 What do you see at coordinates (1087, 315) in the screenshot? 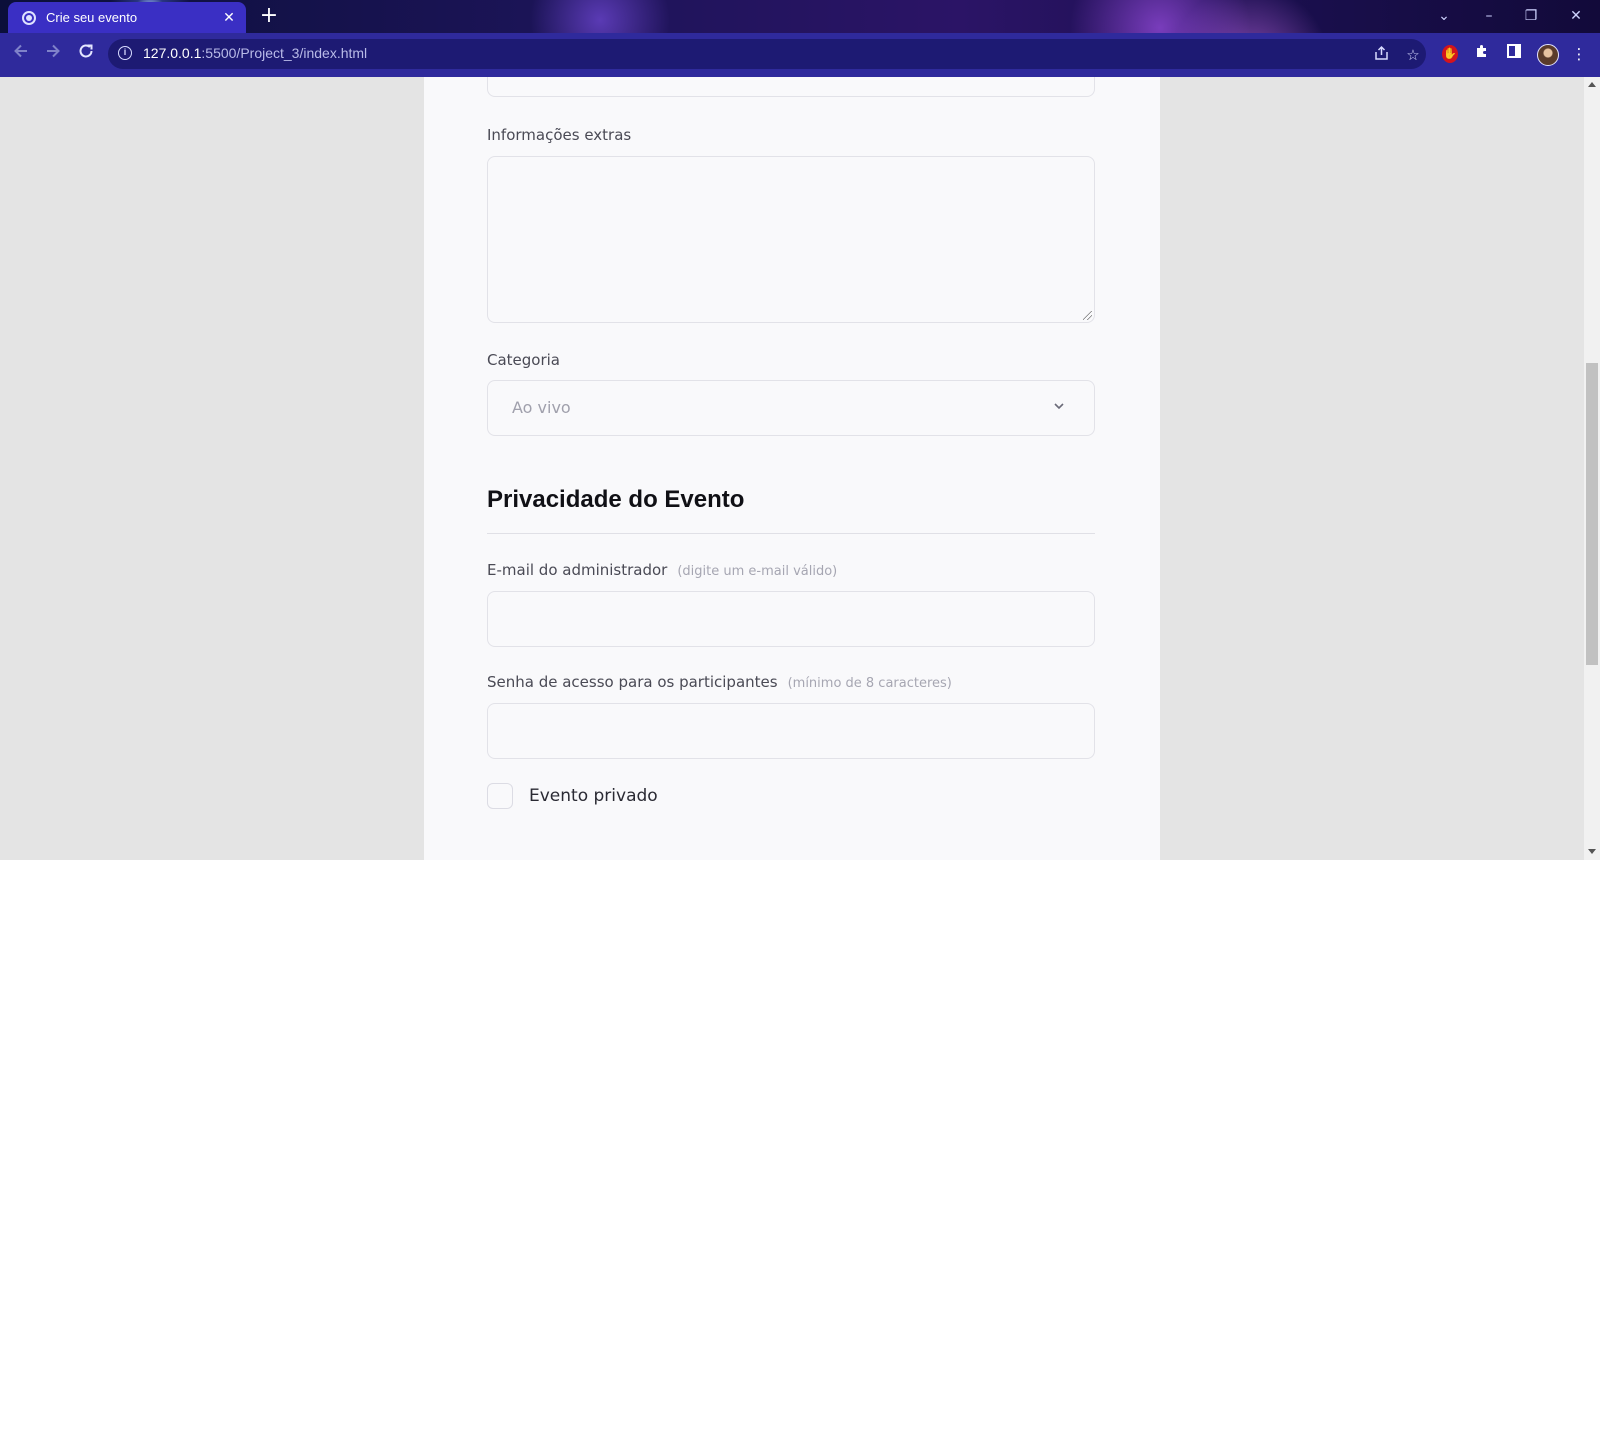
I see `resize-grip-icon` at bounding box center [1087, 315].